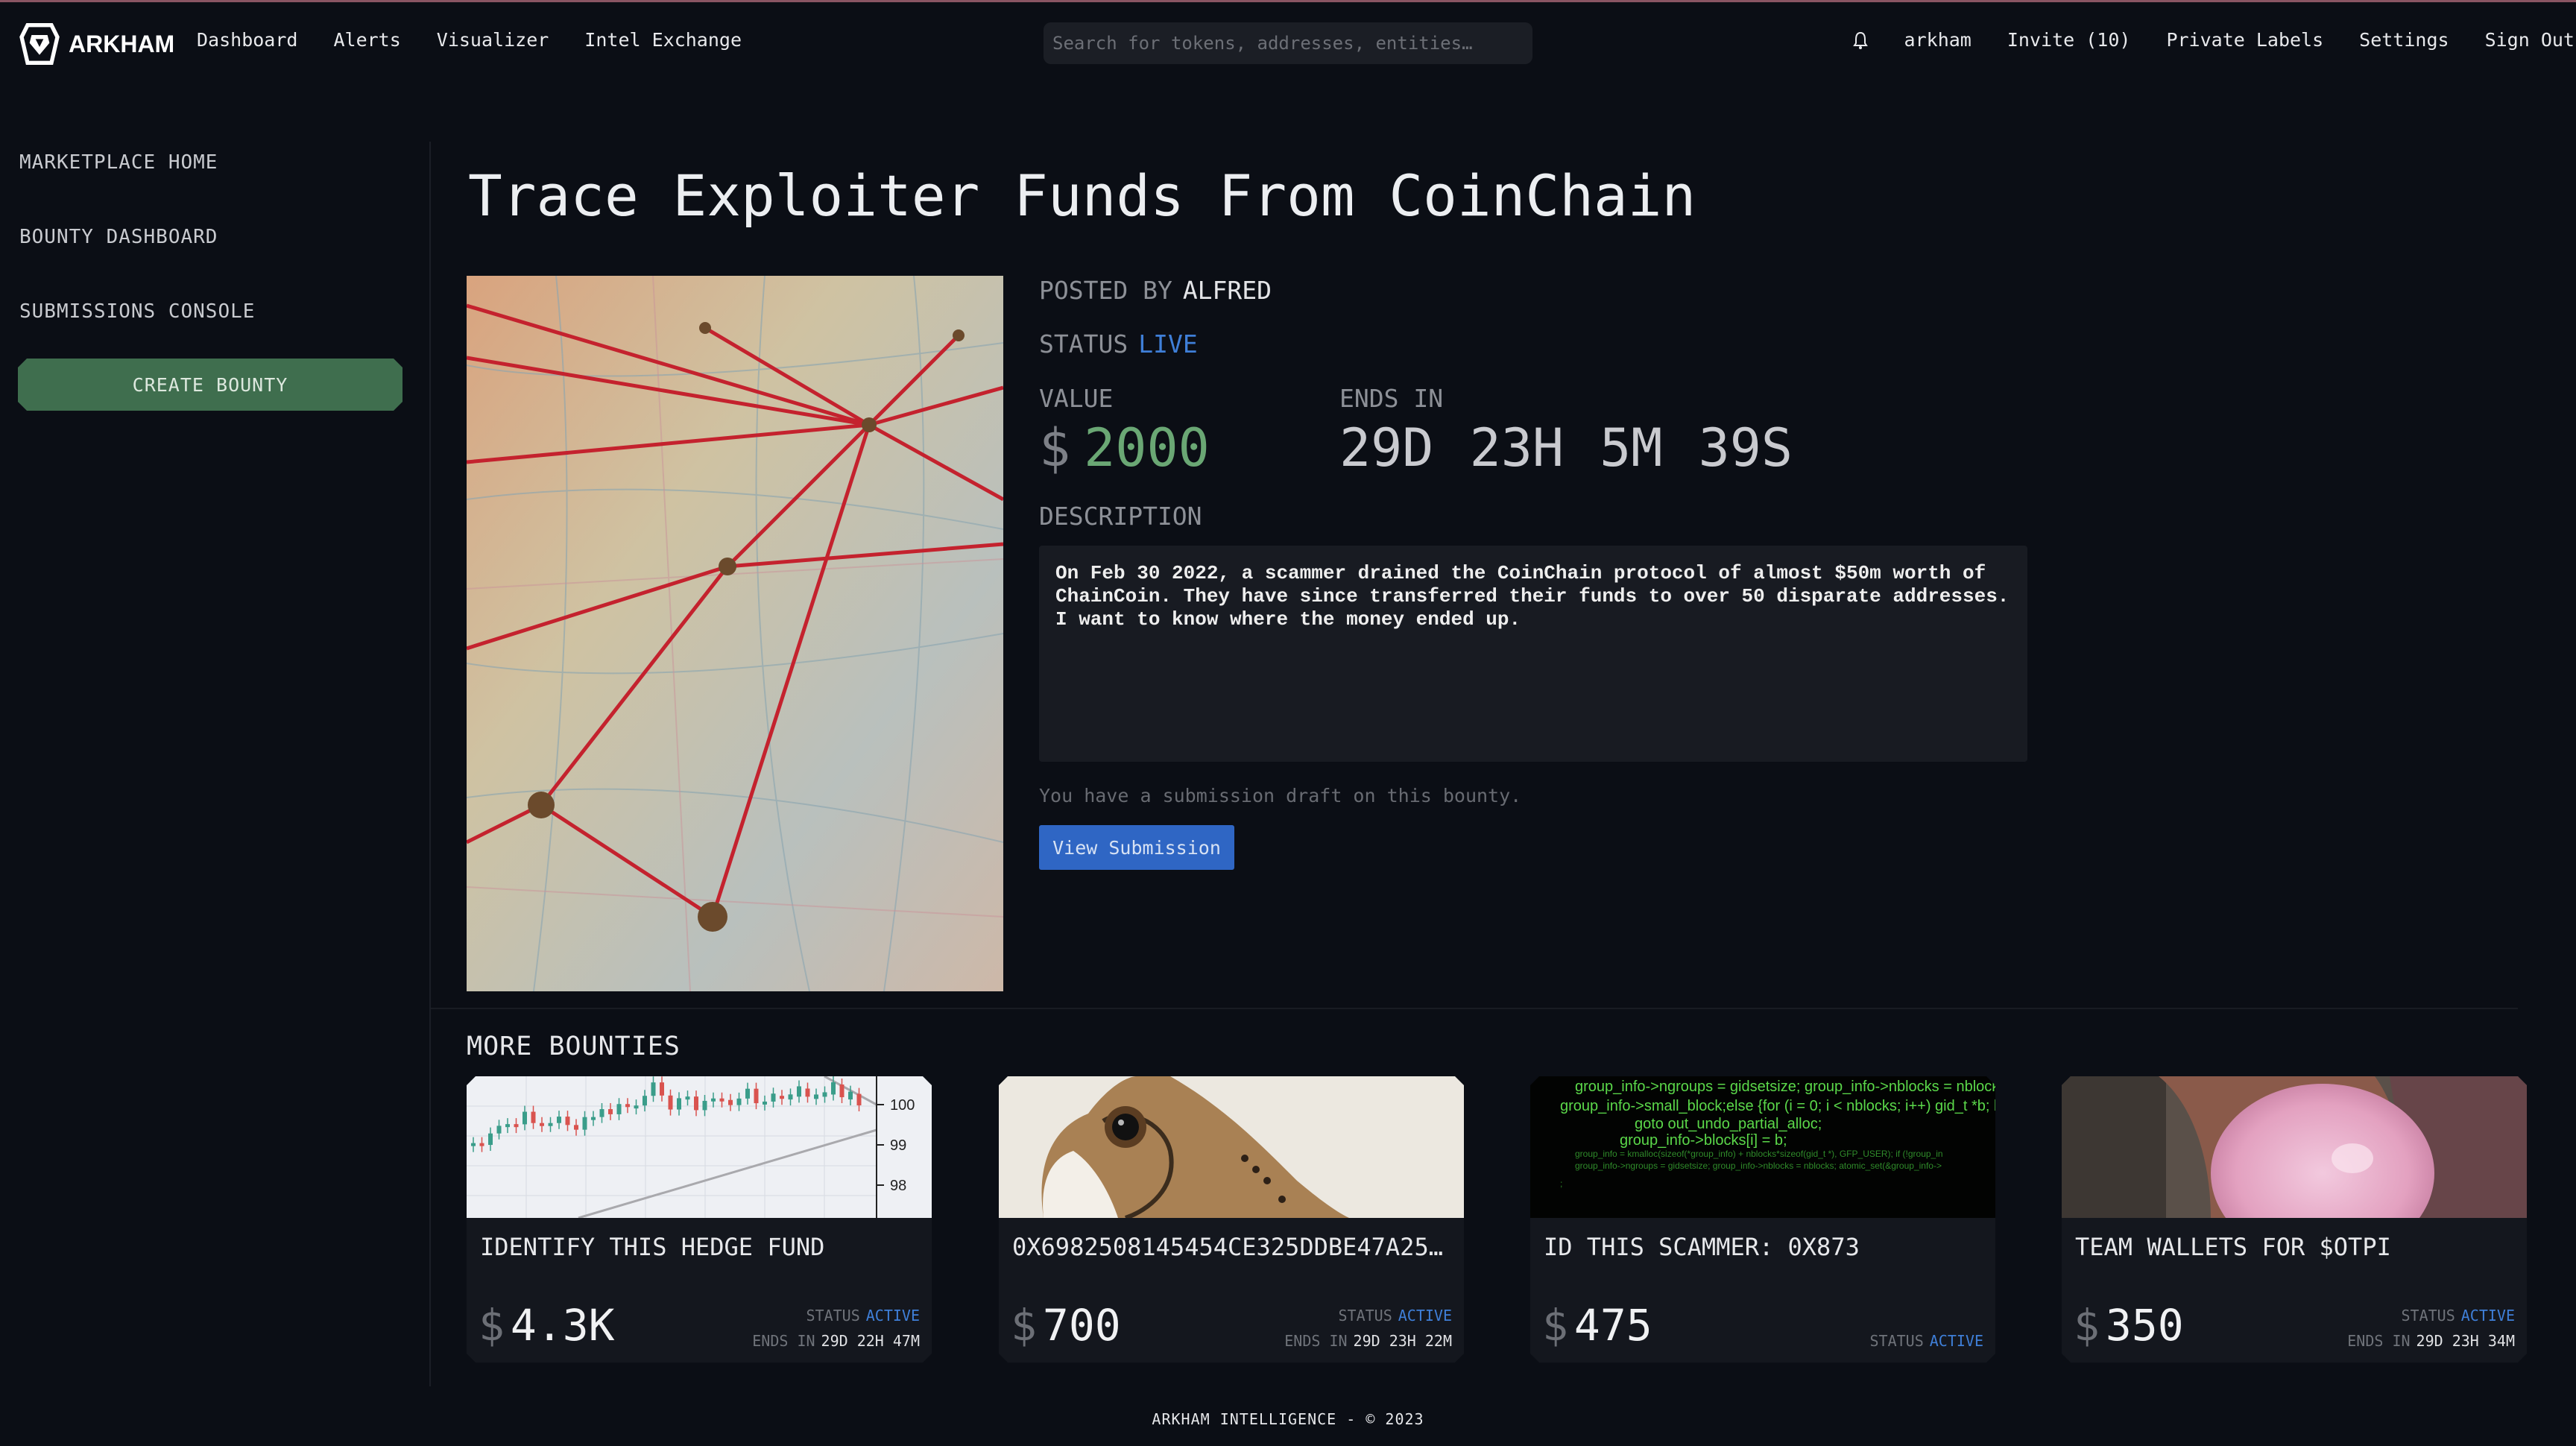  I want to click on sidebar-item-bounty-dashboard: BOUNTY DASHBOARD, so click(118, 237).